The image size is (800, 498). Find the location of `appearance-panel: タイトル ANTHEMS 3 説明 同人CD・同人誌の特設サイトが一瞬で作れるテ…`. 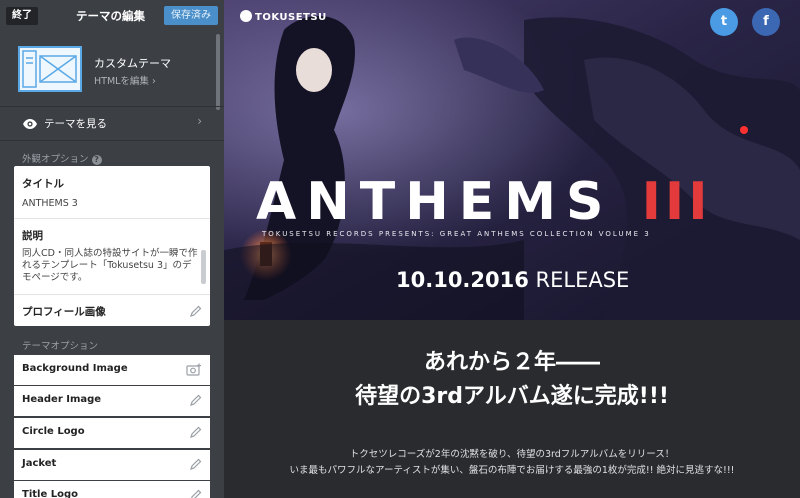

appearance-panel: タイトル ANTHEMS 3 説明 同人CD・同人誌の特設サイトが一瞬で作れるテ… is located at coordinates (112, 246).